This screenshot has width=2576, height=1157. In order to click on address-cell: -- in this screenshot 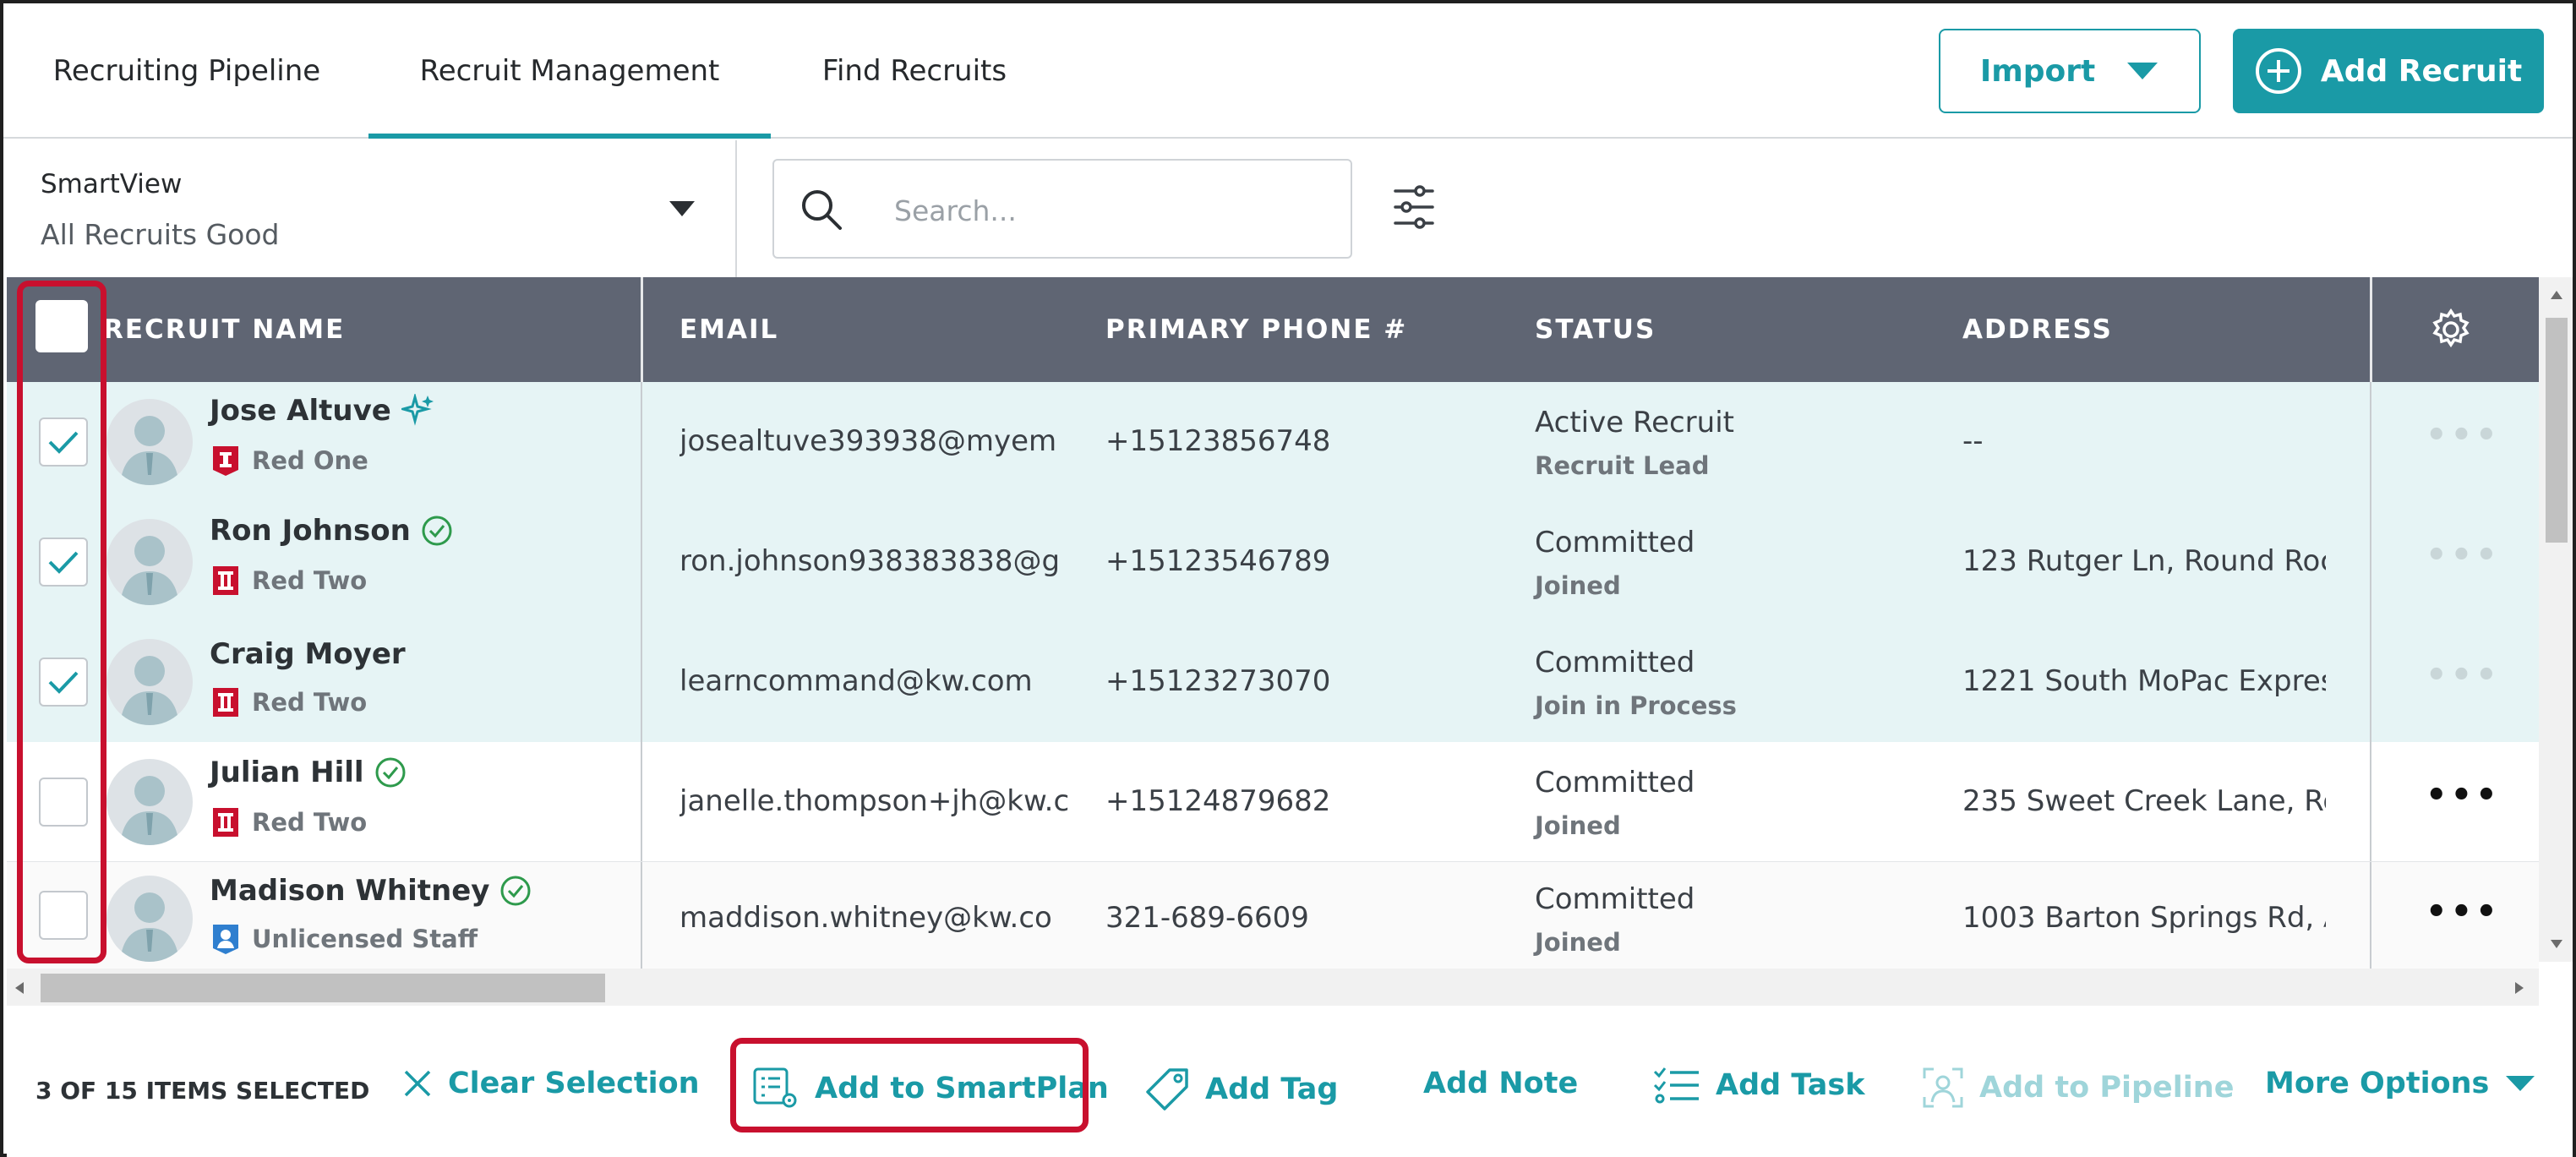, I will do `click(1973, 441)`.